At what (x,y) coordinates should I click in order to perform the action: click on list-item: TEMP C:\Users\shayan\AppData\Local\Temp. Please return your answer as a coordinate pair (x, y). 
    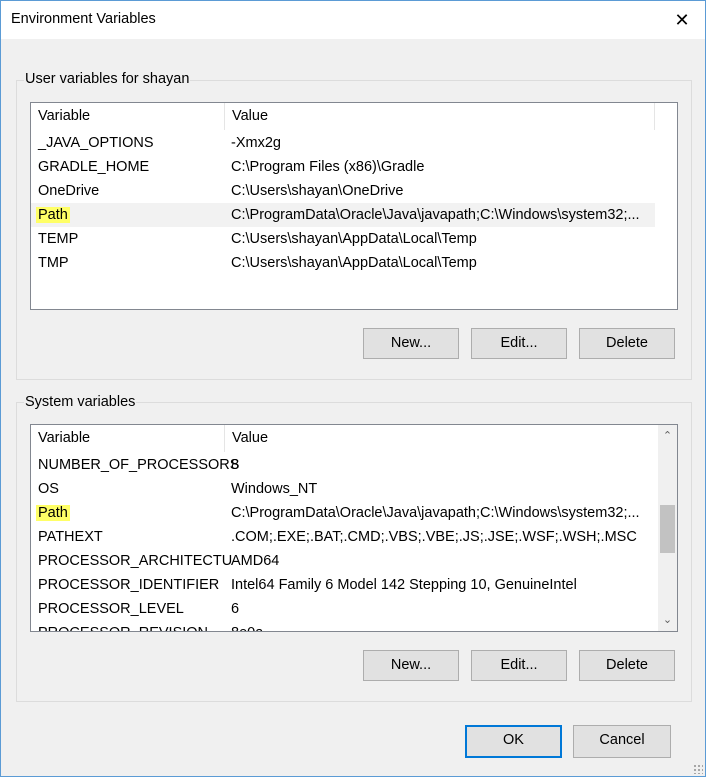
    Looking at the image, I should click on (343, 239).